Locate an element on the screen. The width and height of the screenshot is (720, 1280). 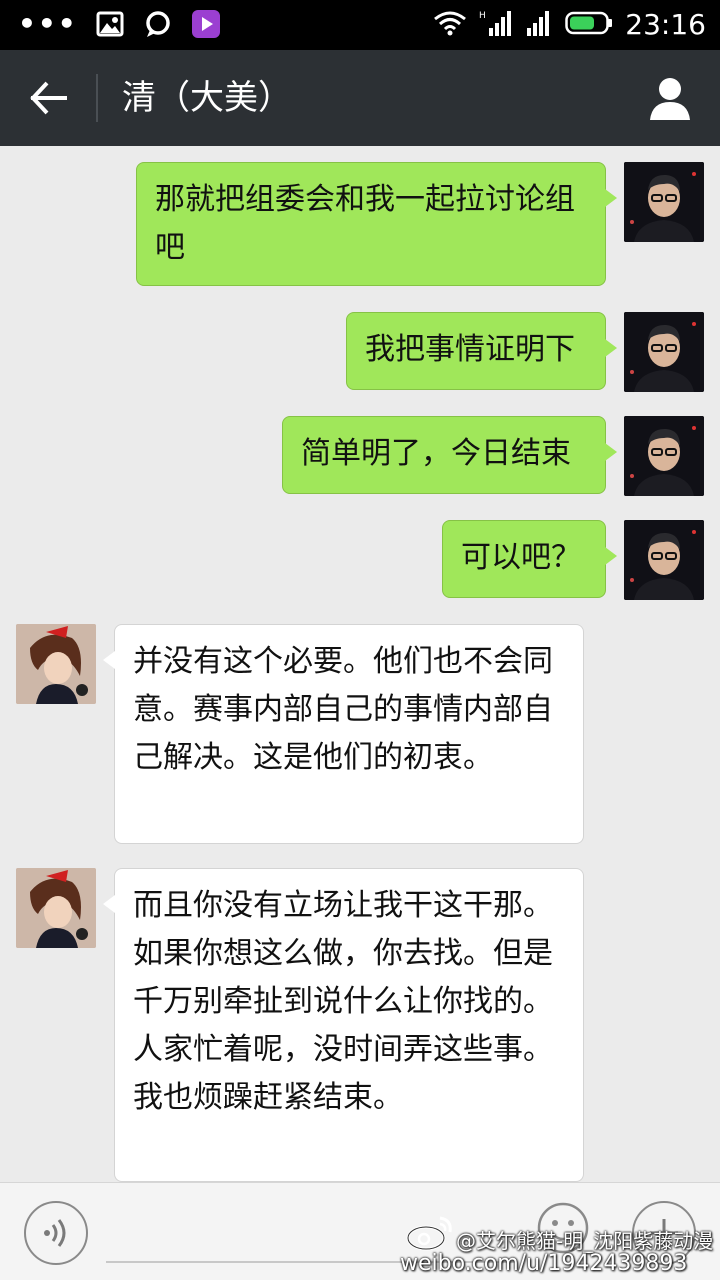
profile-button is located at coordinates (670, 98).